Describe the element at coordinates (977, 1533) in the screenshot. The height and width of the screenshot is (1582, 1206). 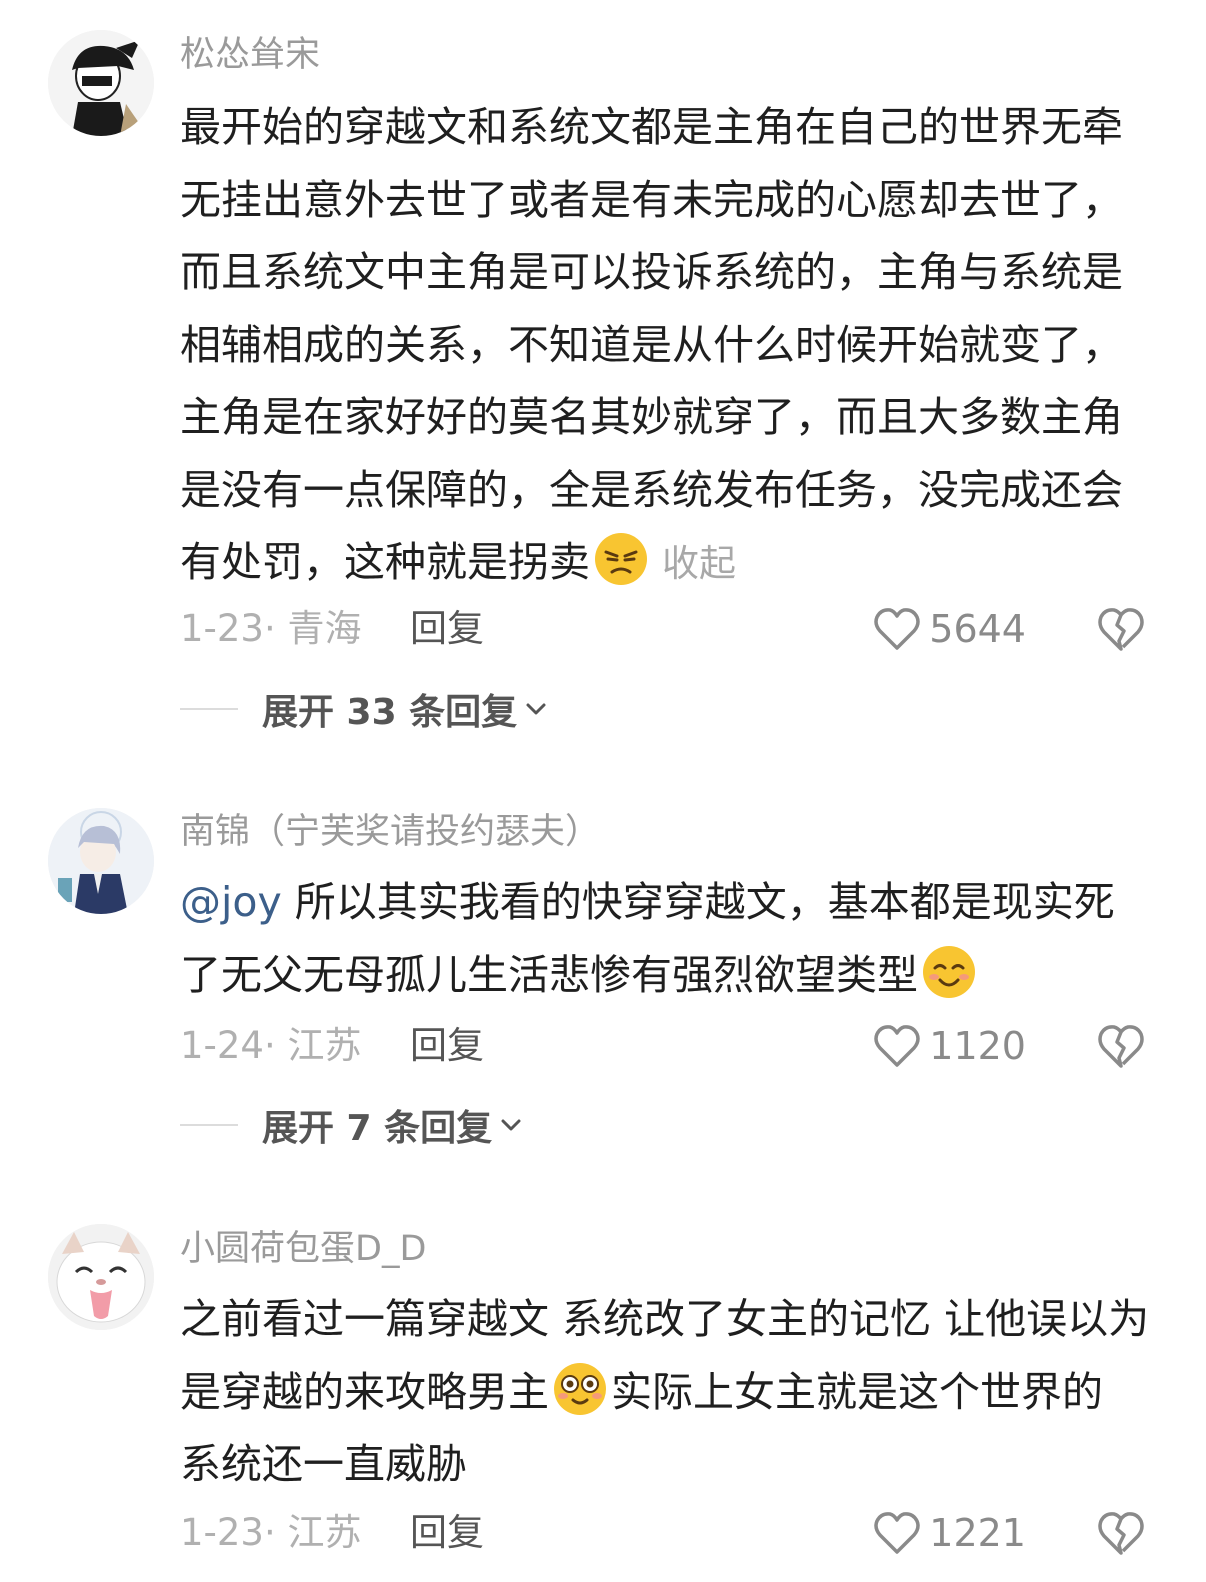
I see `like-count: 1221` at that location.